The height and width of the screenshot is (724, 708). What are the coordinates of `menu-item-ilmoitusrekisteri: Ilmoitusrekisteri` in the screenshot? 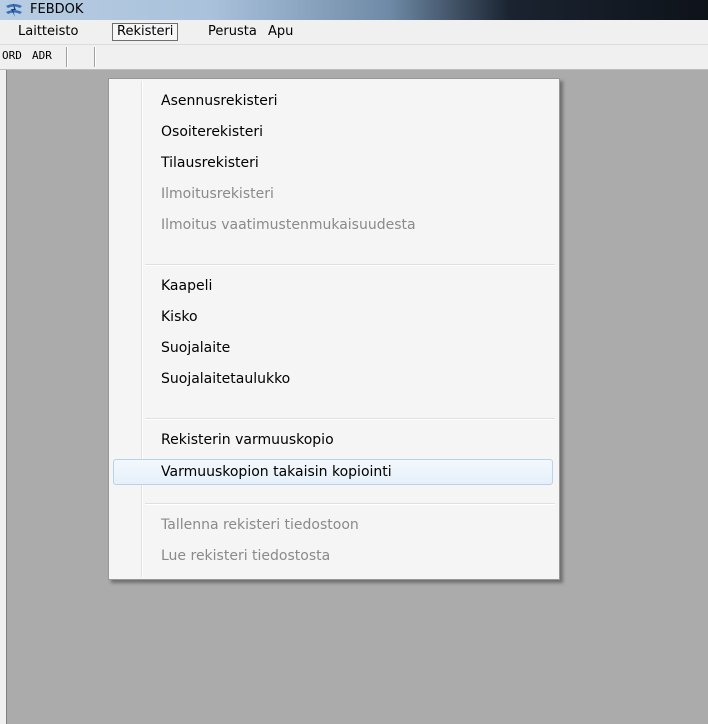 It's located at (217, 194).